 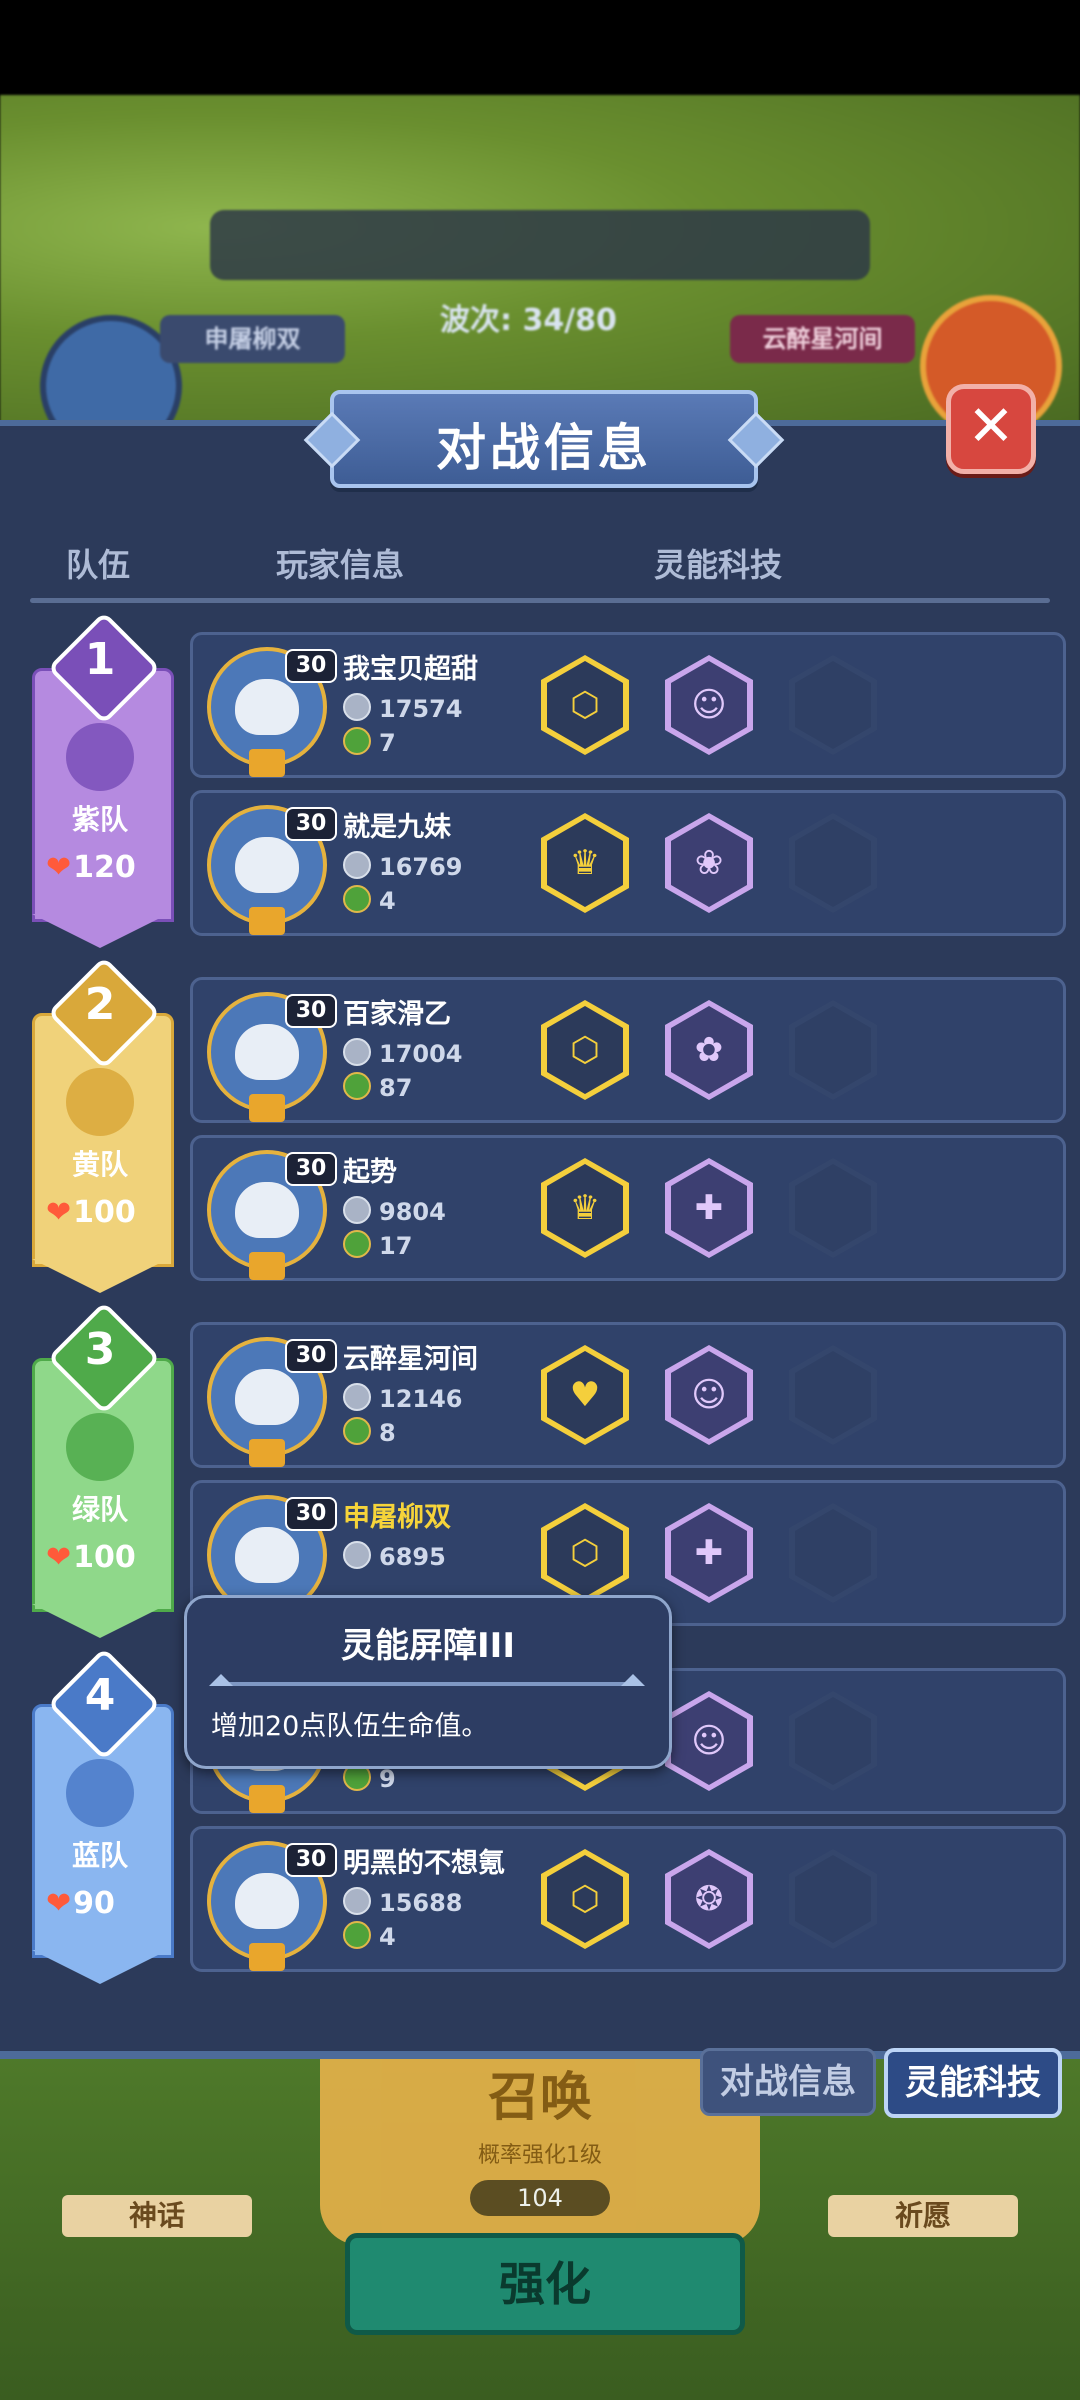 I want to click on team-hp-value: 100, so click(x=104, y=1557).